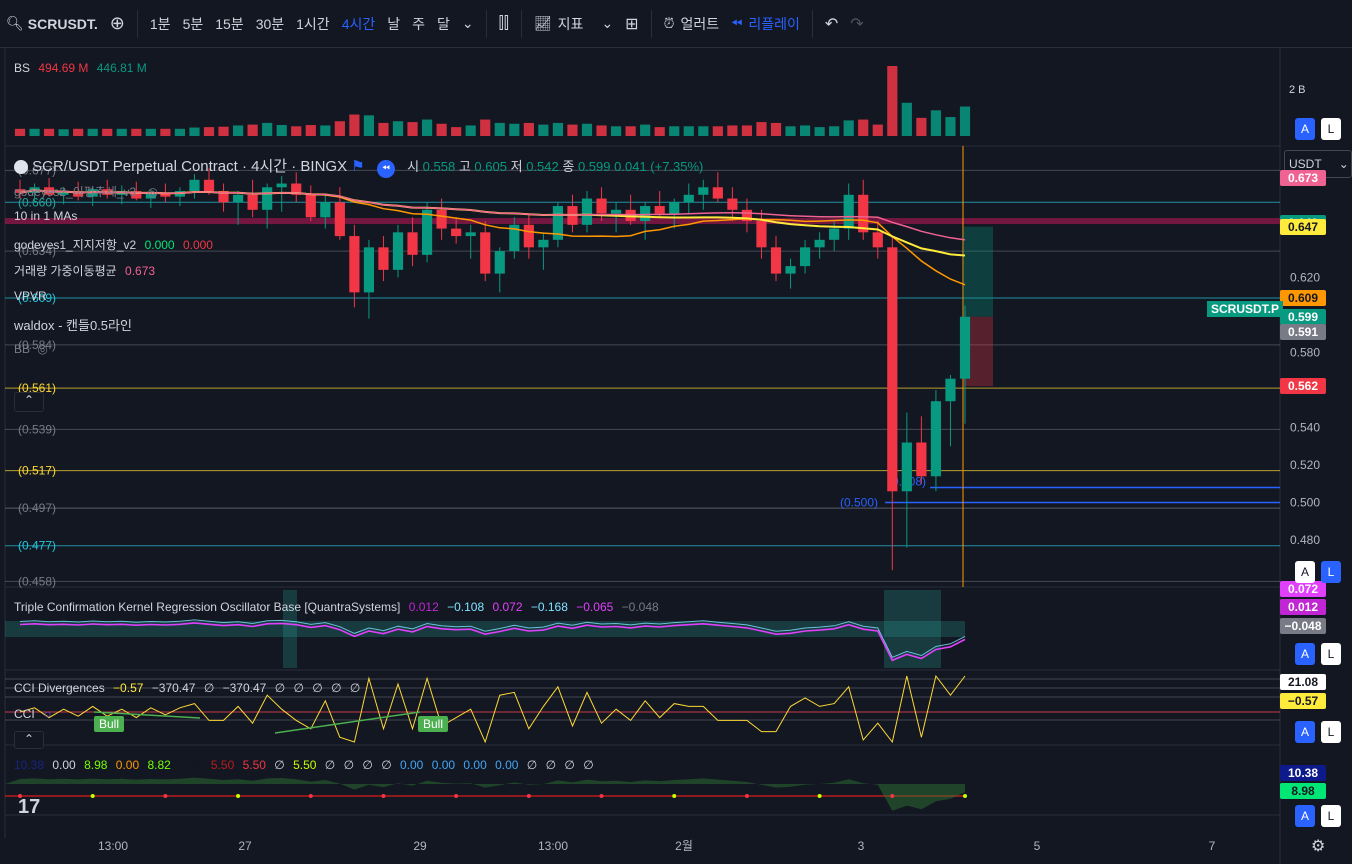  Describe the element at coordinates (121, 68) in the screenshot. I see `volume-buy: 446.81 M` at that location.